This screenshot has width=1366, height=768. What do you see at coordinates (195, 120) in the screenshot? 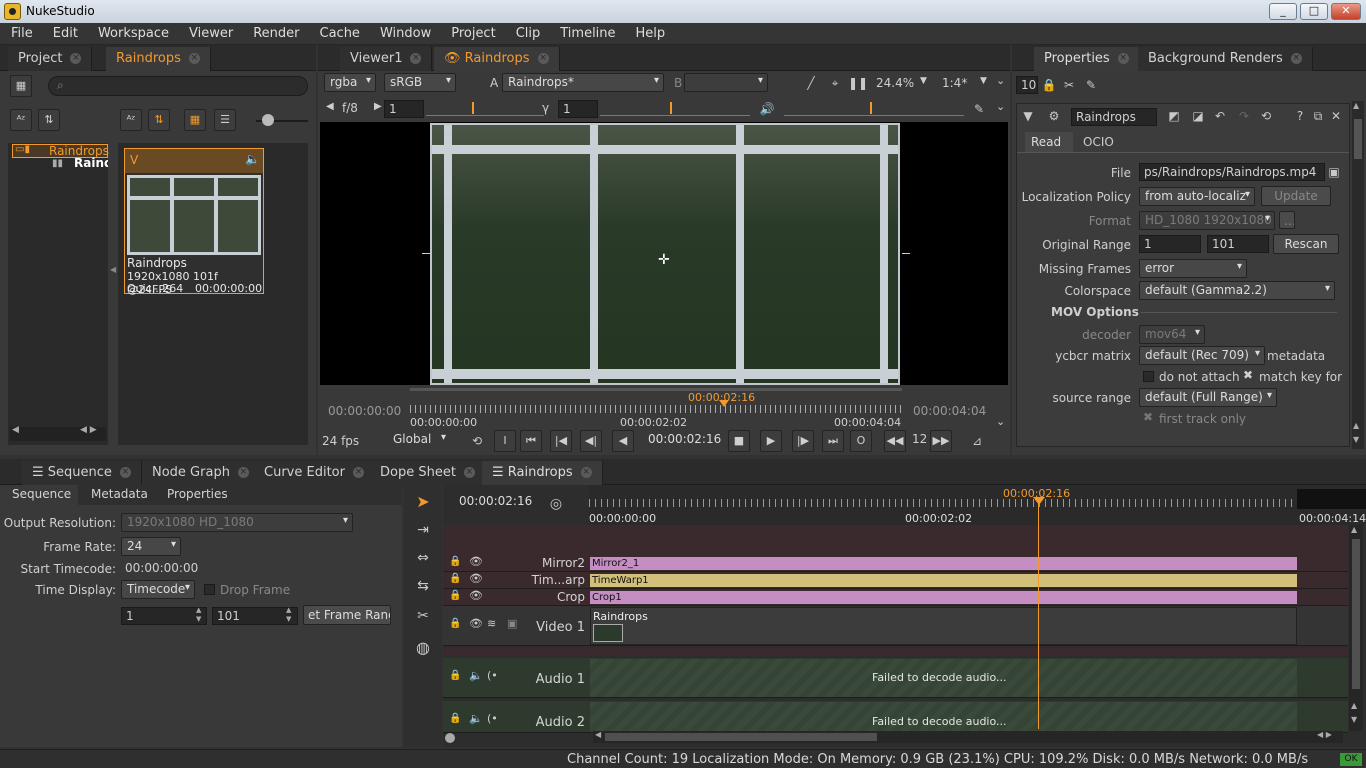
I see `thumbnail-view-icon: ▦` at bounding box center [195, 120].